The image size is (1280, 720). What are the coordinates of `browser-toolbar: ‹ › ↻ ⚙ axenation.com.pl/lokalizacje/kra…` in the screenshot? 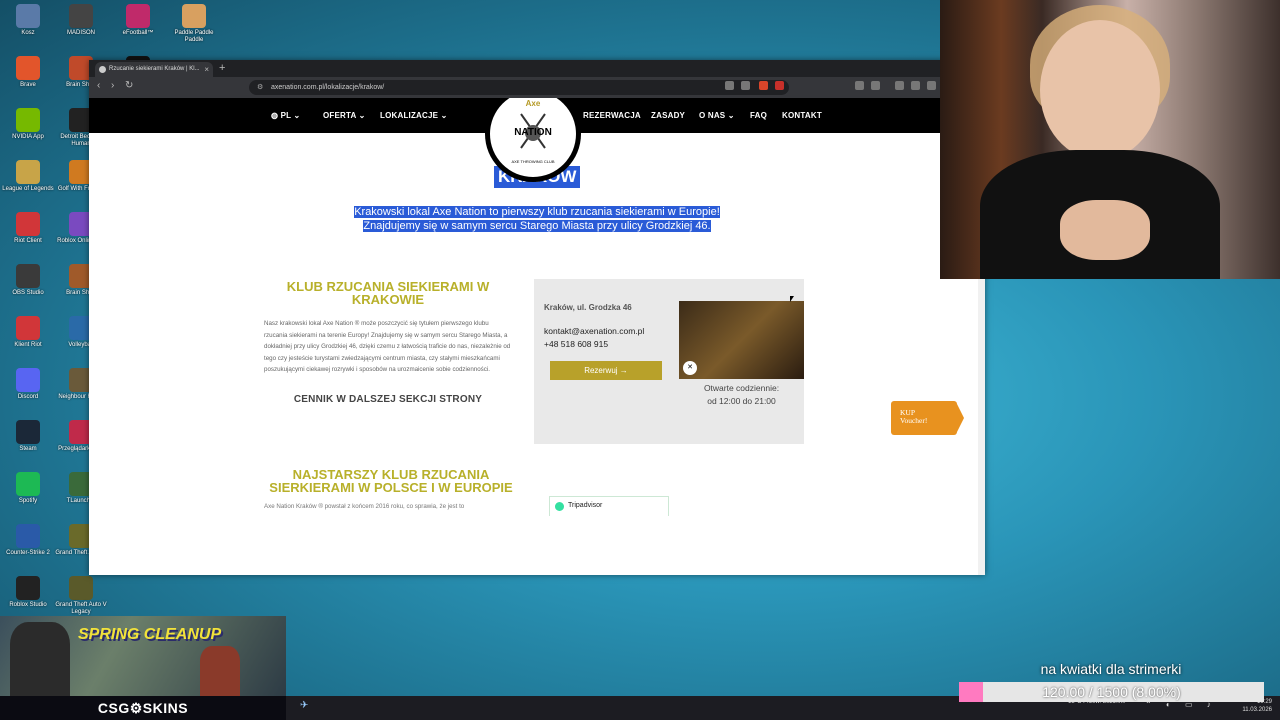 It's located at (537, 87).